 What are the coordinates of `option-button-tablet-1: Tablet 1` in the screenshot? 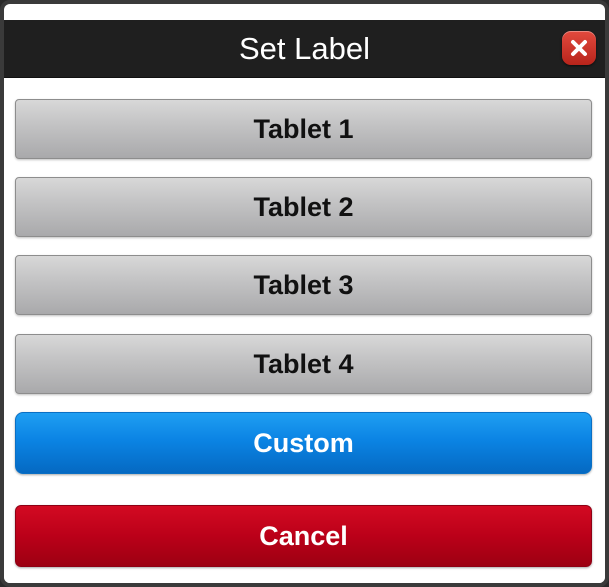 It's located at (303, 129).